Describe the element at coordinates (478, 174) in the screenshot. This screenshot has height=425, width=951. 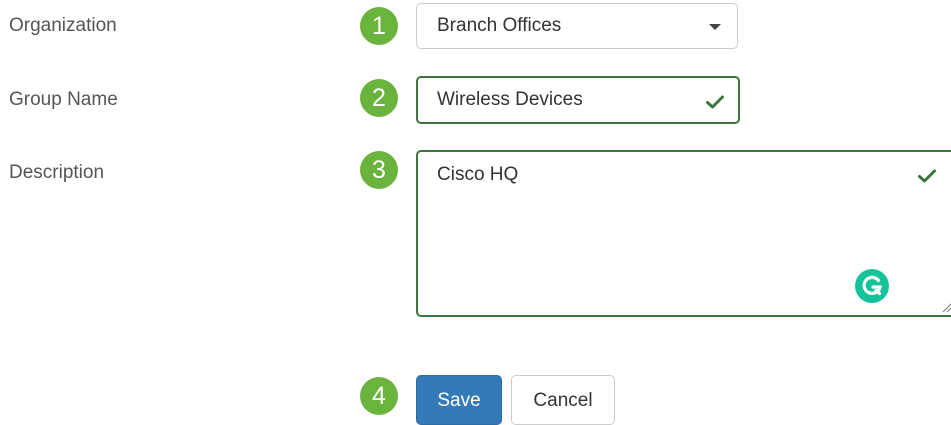
I see `description-value: Cisco HQ` at that location.